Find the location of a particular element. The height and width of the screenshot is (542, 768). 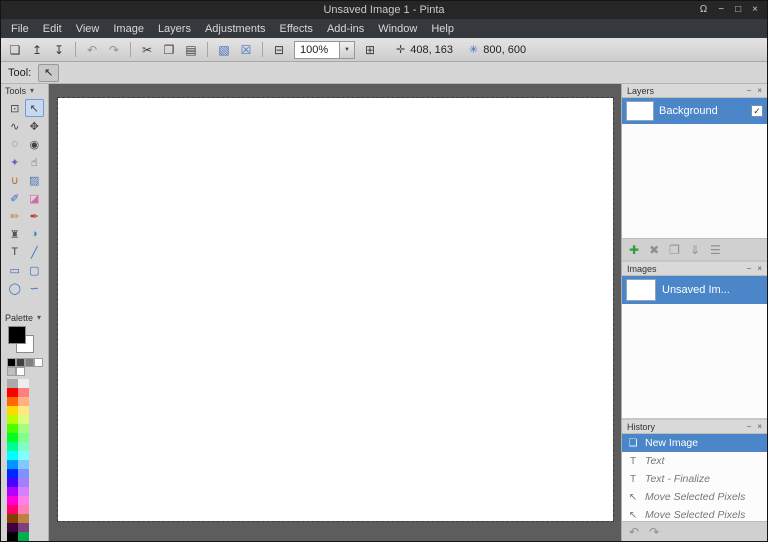

tool-recolor: ◑ is located at coordinates (35, 234).